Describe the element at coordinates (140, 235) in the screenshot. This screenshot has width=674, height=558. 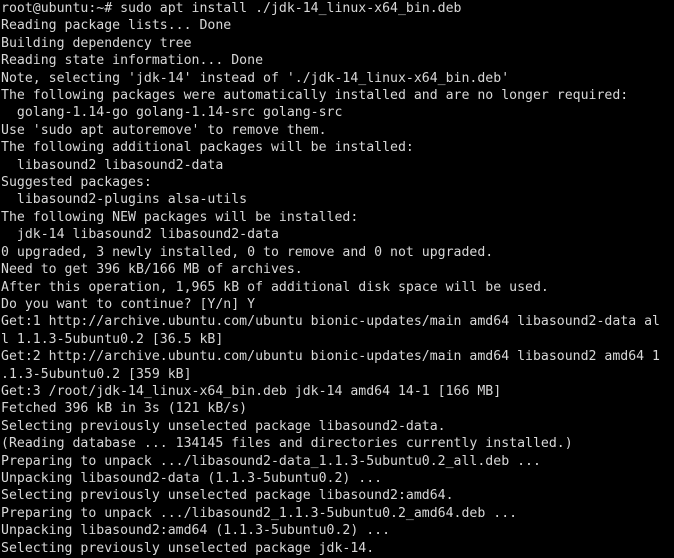
I see `terminal-line: jdk-14 libasound2 libasound2-data` at that location.